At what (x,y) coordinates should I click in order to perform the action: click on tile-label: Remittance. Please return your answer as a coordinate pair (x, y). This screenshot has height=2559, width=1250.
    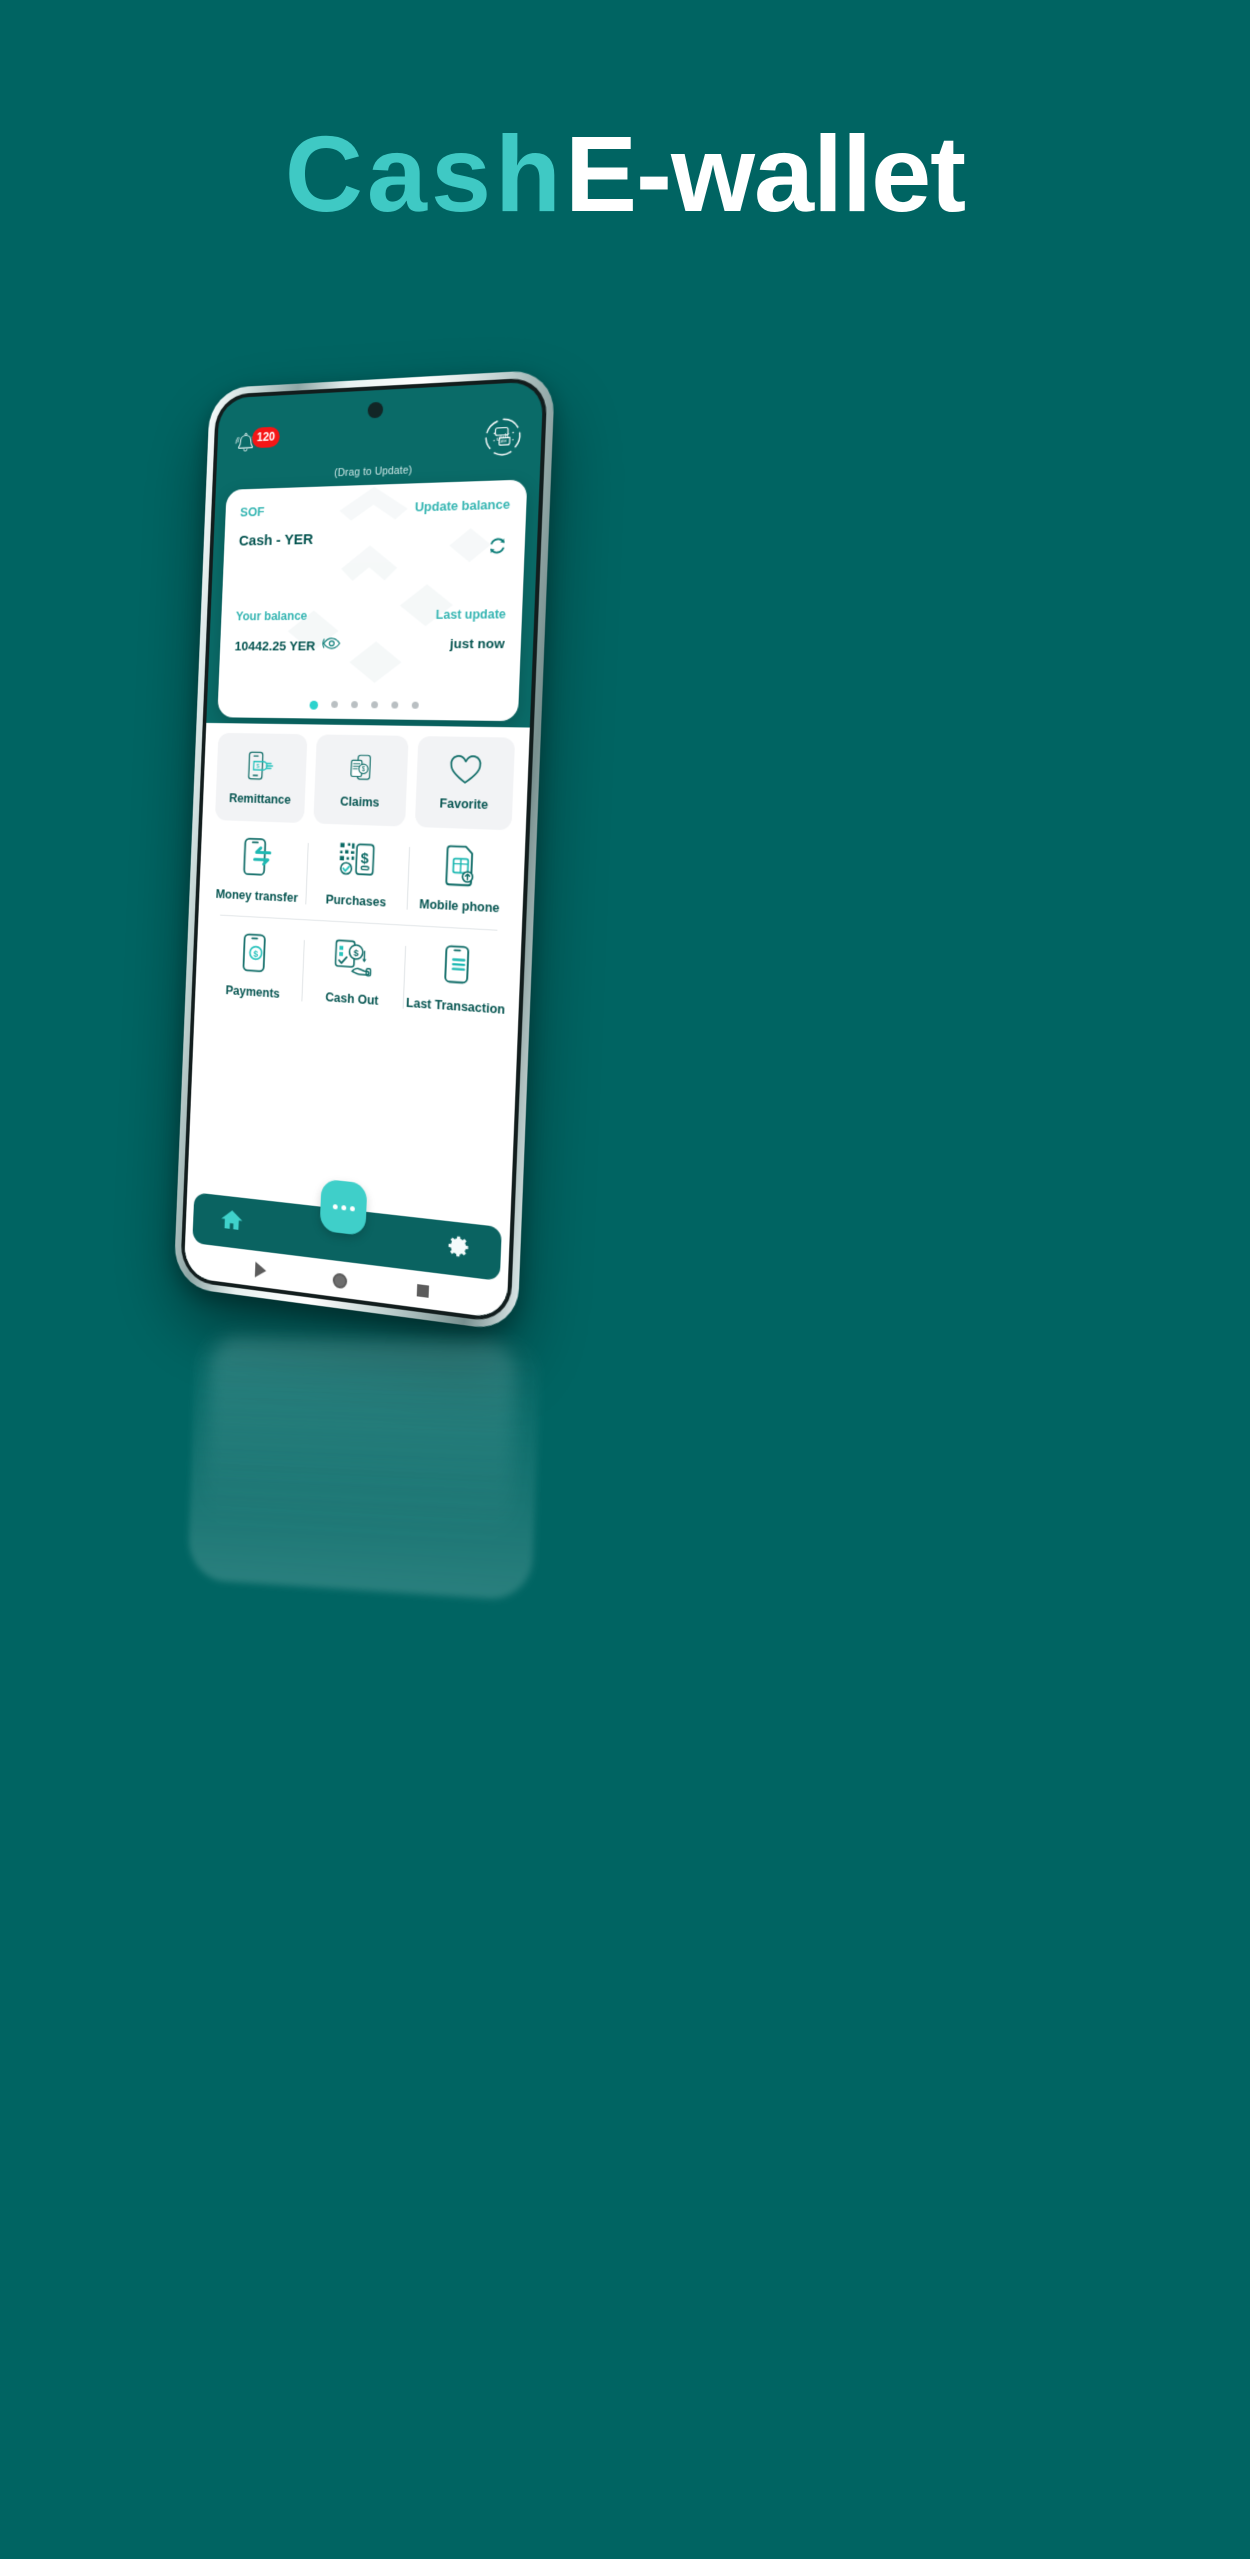
    Looking at the image, I should click on (260, 799).